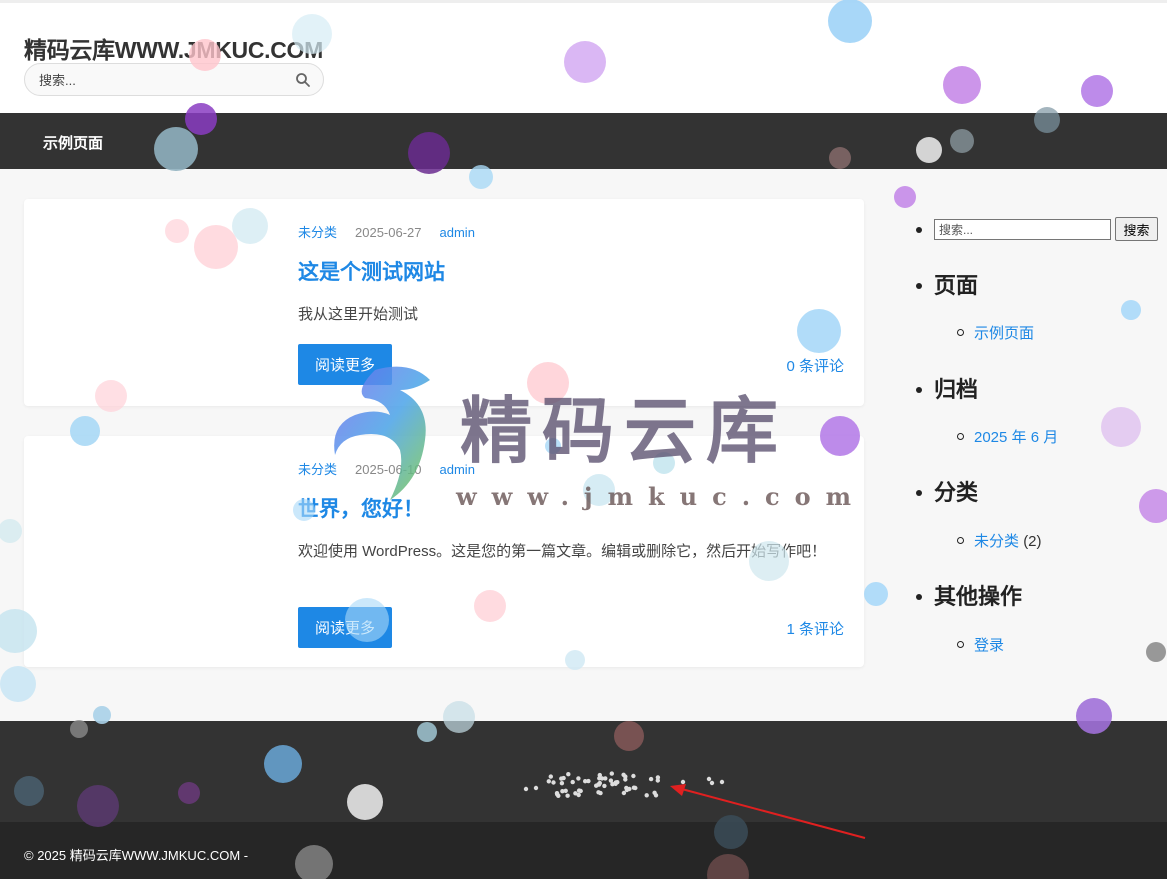  What do you see at coordinates (583, 850) in the screenshot?
I see `site-footer: © 2025 精码云库WWW.JMKUC.COM -` at bounding box center [583, 850].